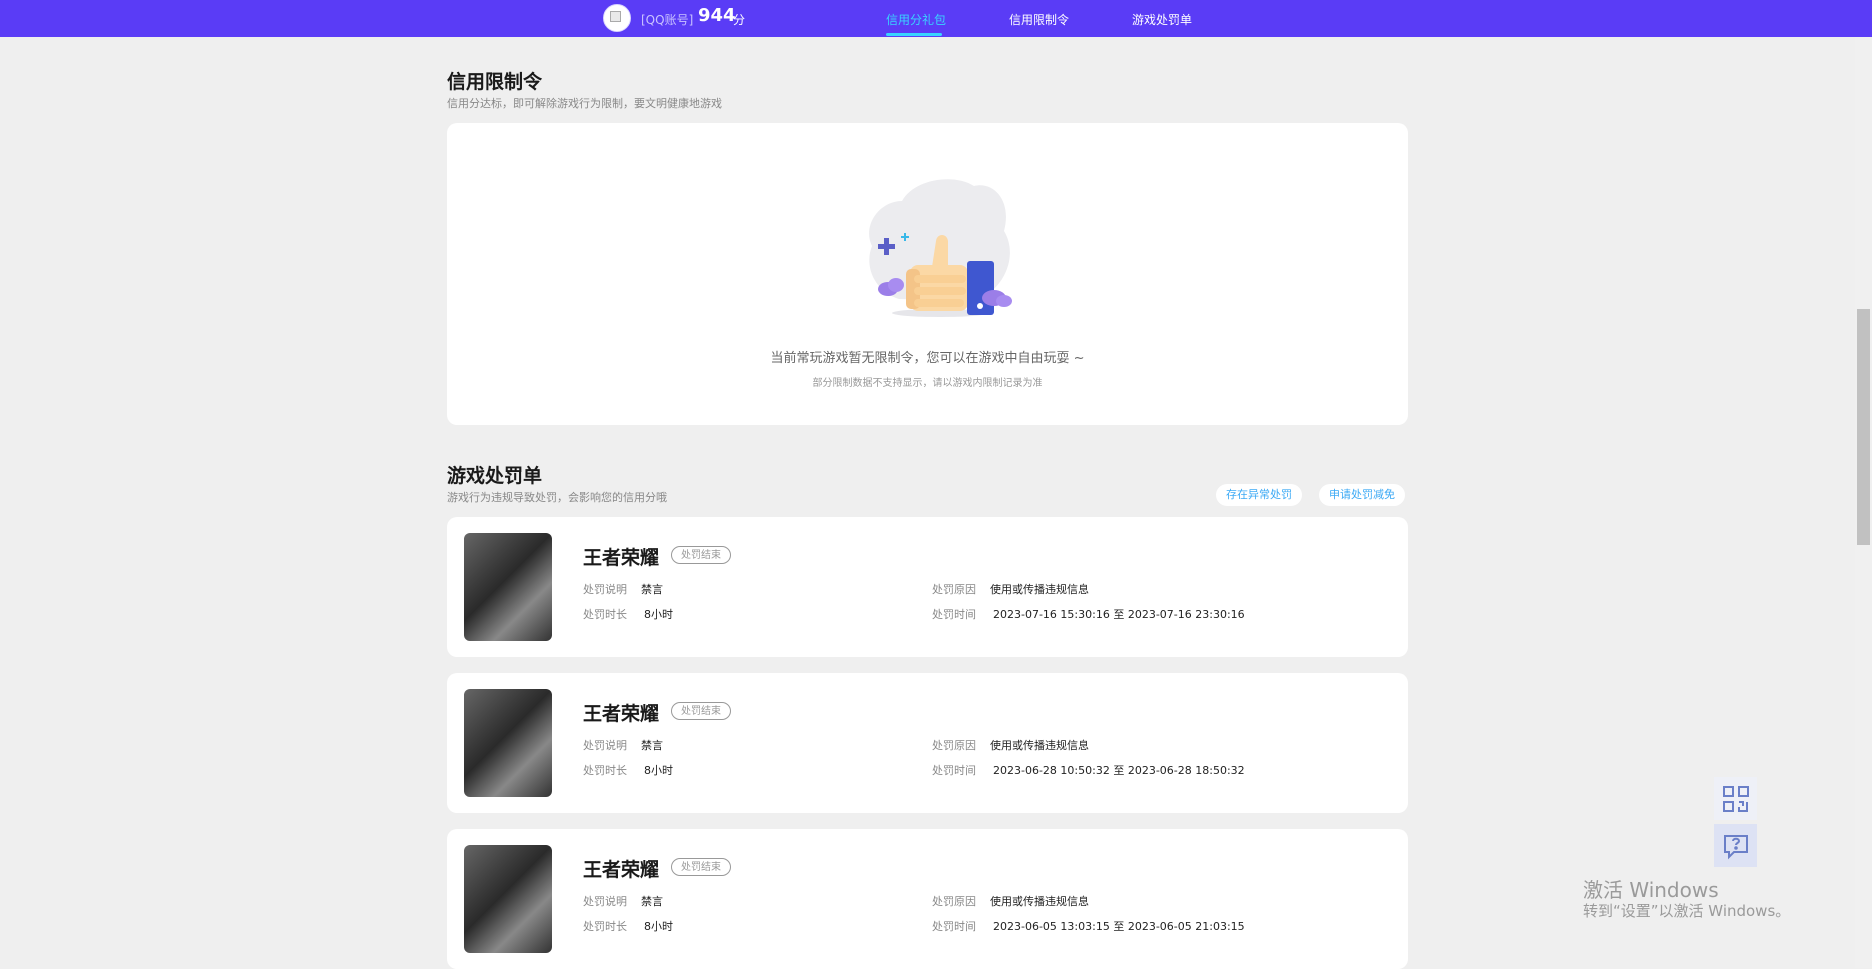 Image resolution: width=1872 pixels, height=969 pixels. I want to click on thumbs-up-icon, so click(940, 248).